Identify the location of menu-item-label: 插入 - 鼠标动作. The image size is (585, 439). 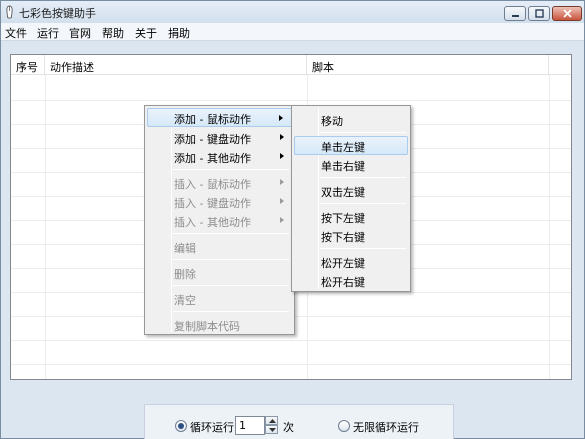
(212, 184).